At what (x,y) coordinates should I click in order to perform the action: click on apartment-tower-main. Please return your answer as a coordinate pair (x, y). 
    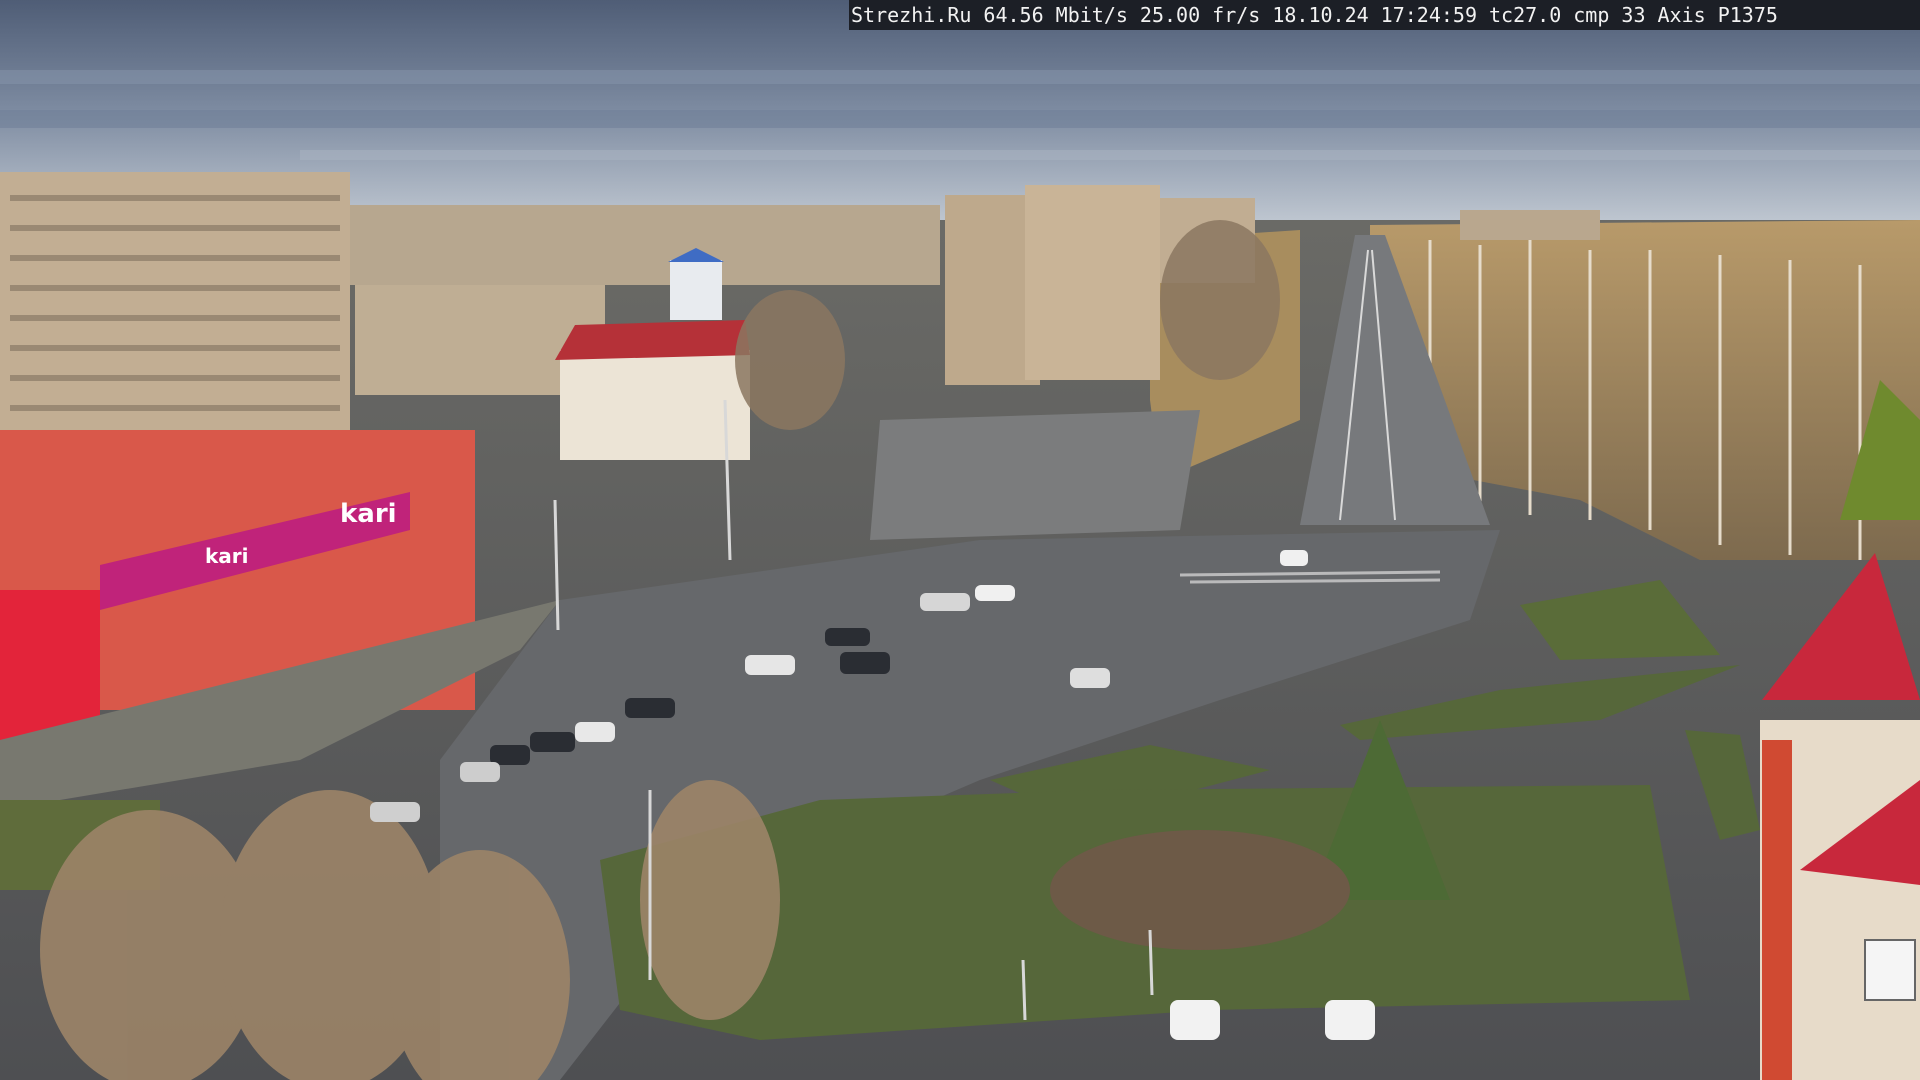
    Looking at the image, I should click on (1092, 282).